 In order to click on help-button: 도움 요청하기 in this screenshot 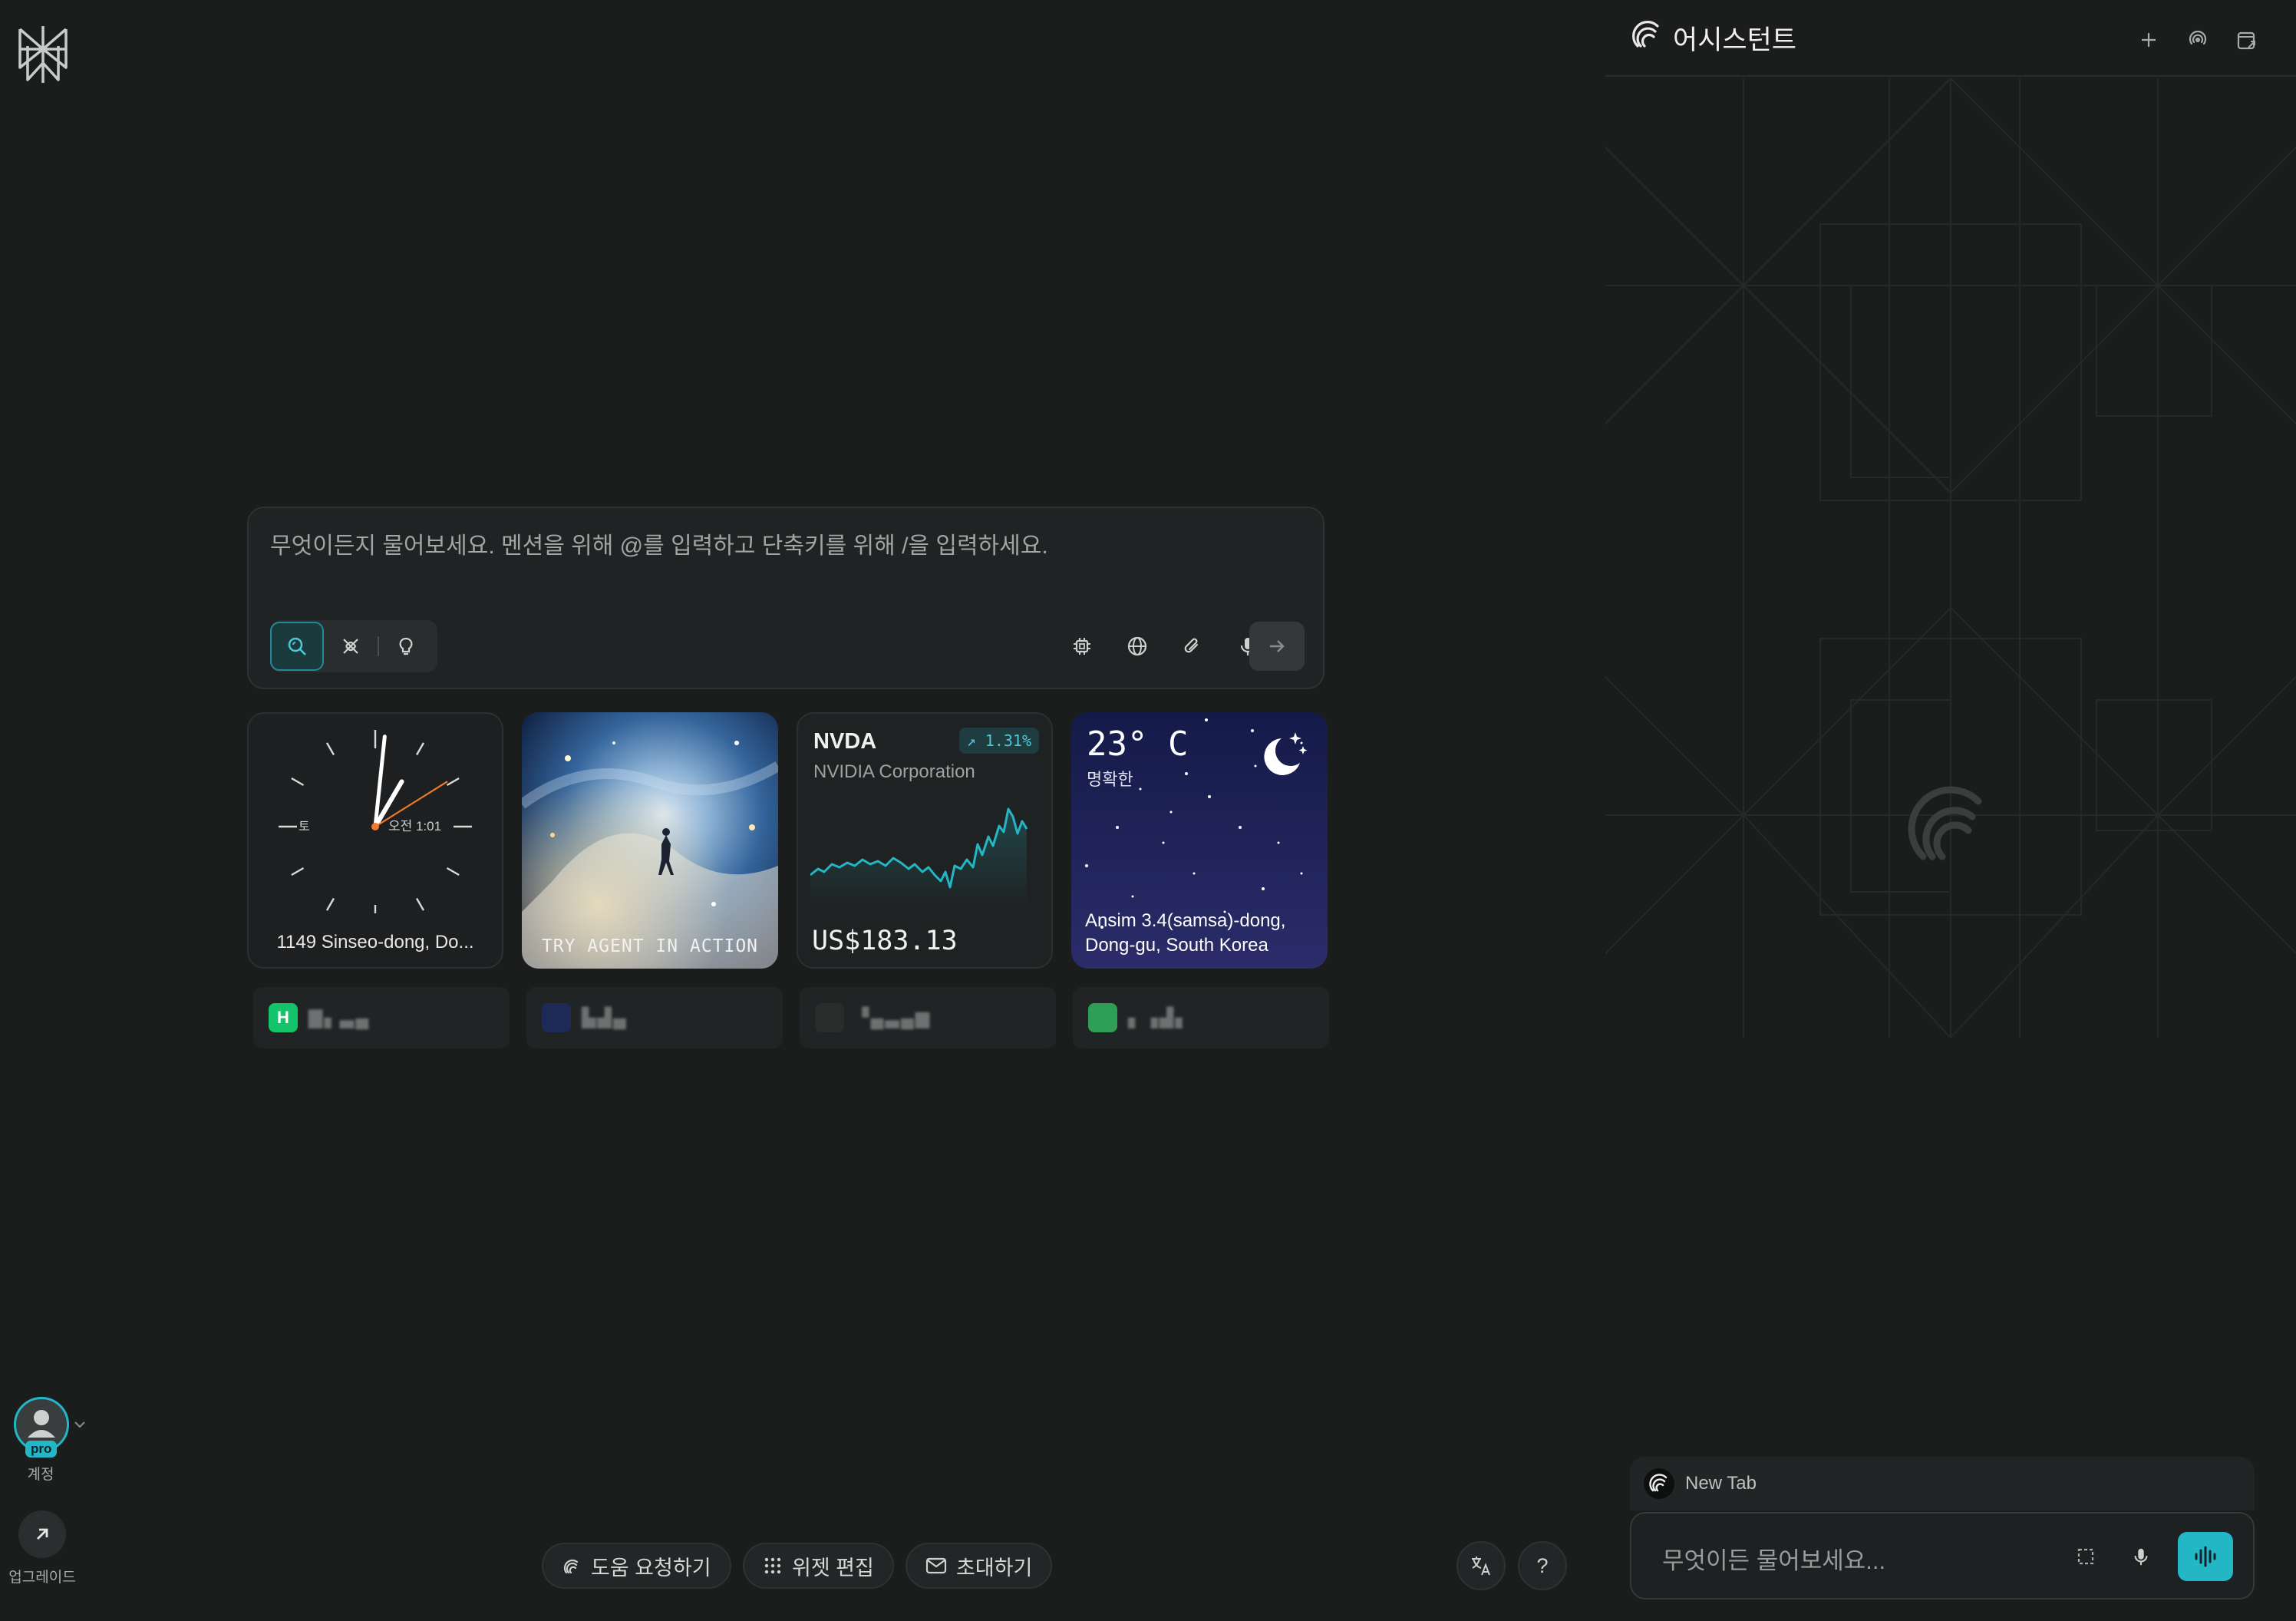, I will do `click(636, 1566)`.